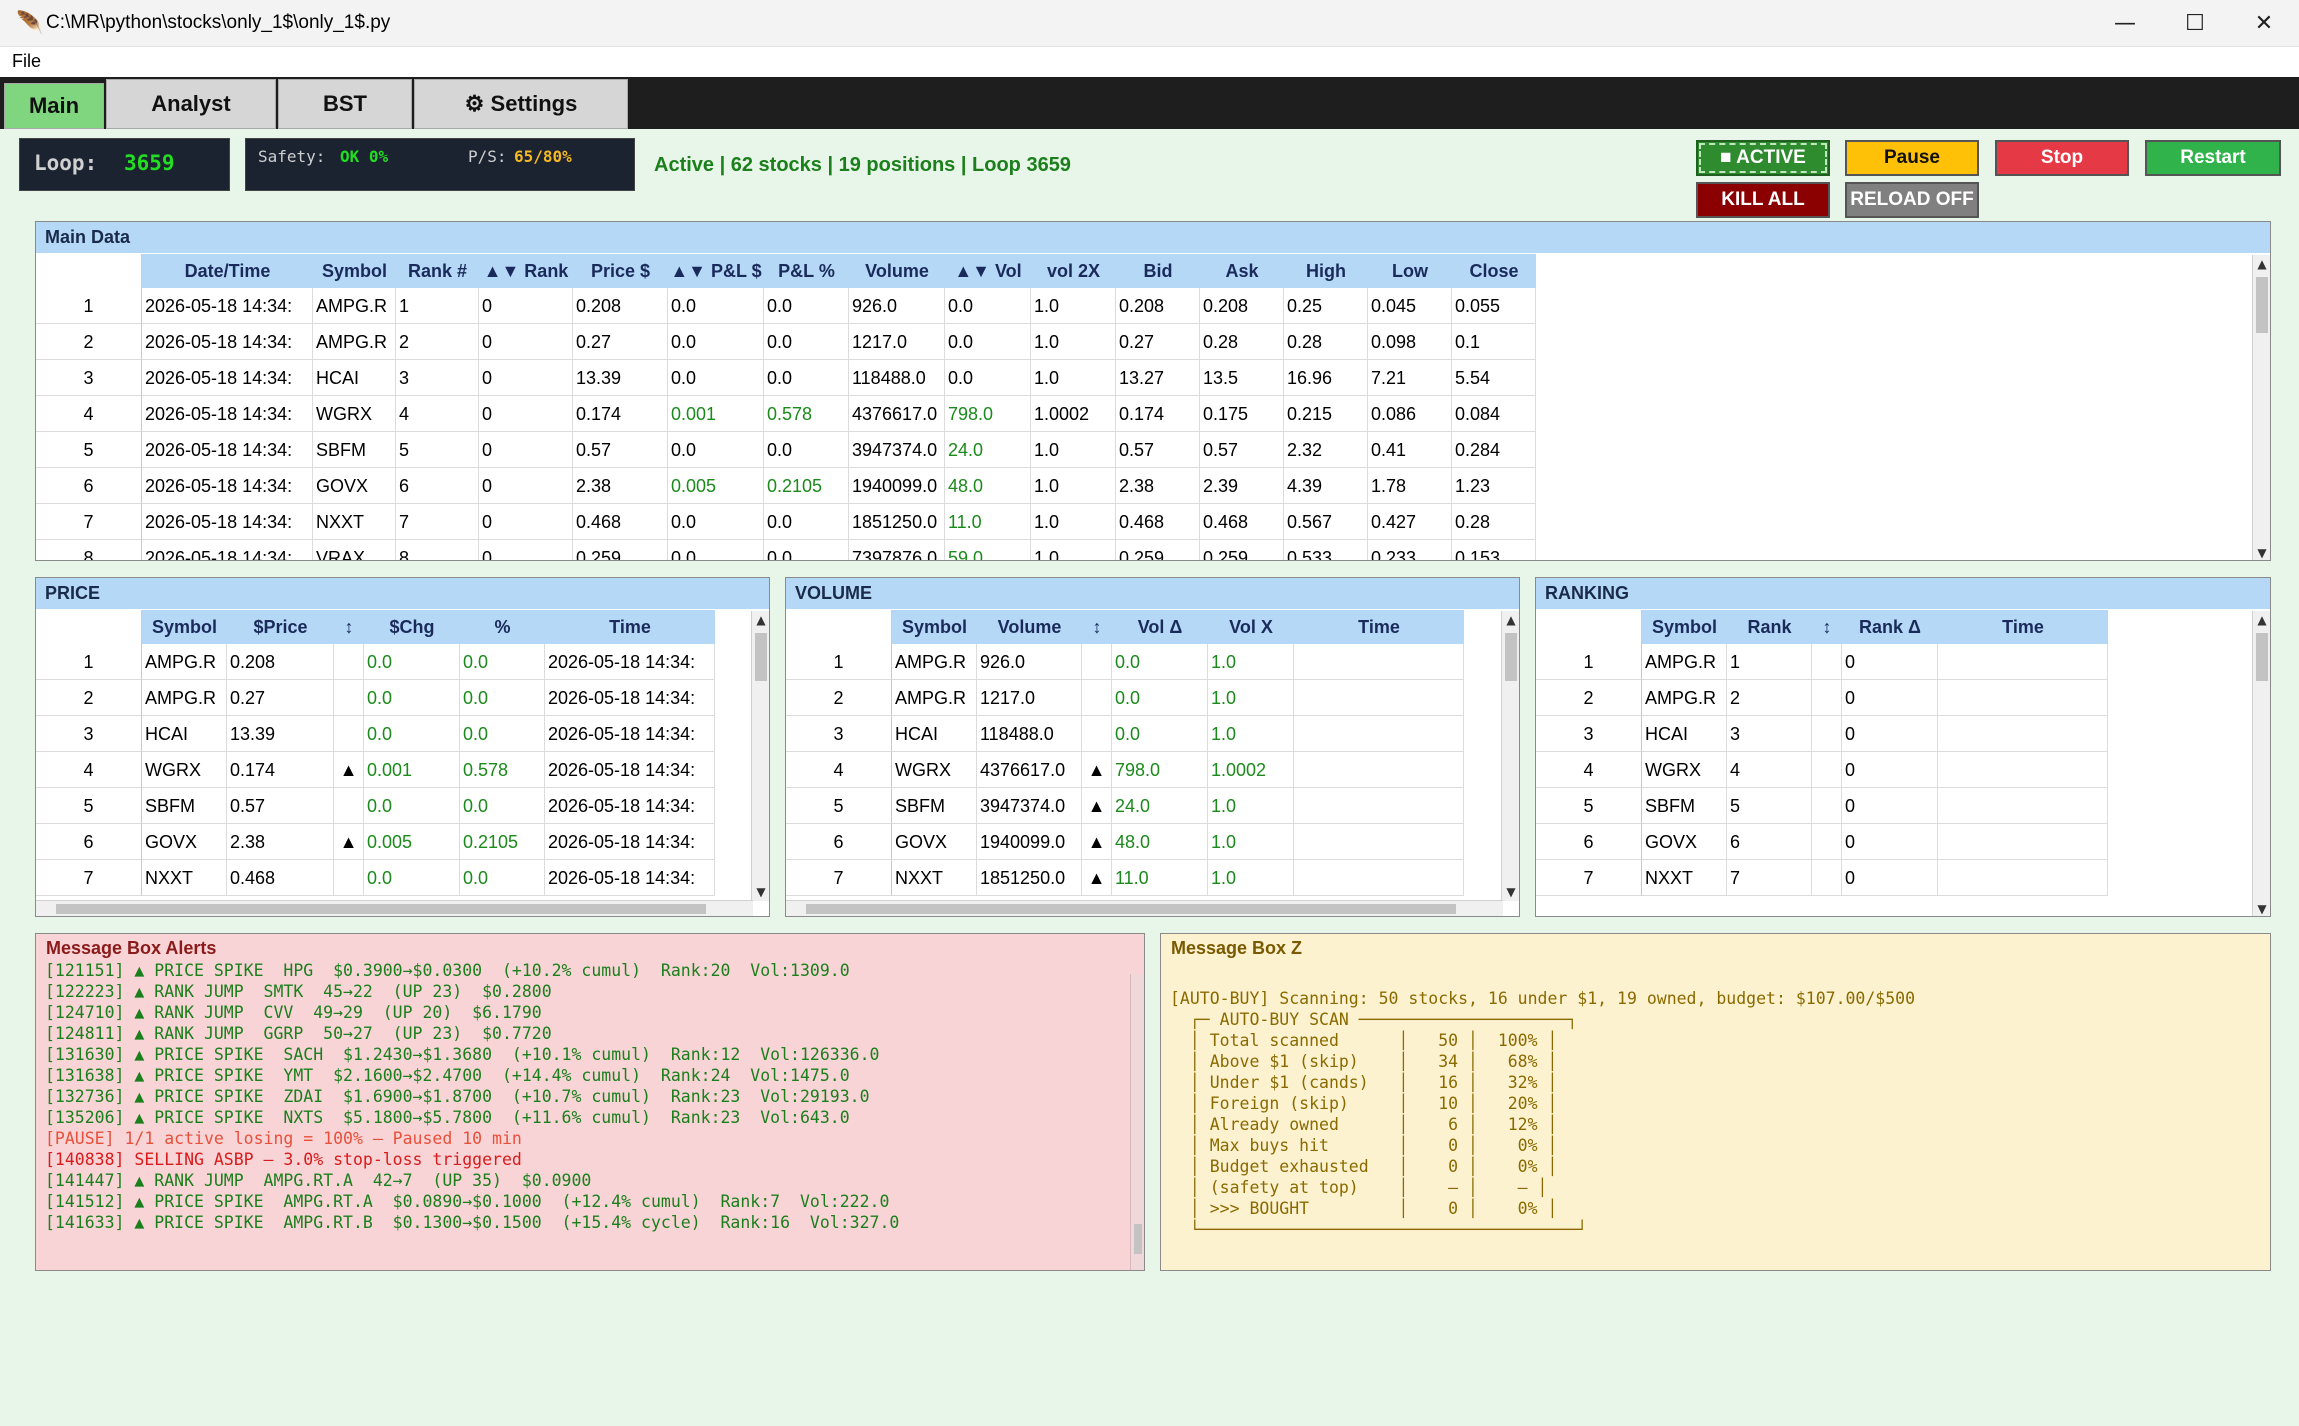  Describe the element at coordinates (620, 378) in the screenshot. I see `table-cell: 13.39` at that location.